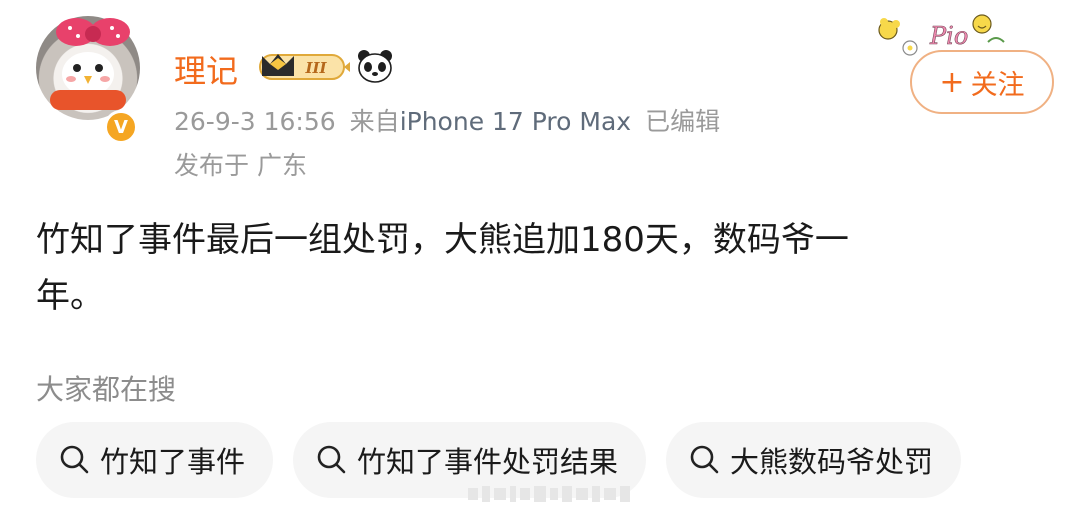  What do you see at coordinates (106, 389) in the screenshot?
I see `trending-search-title: 大家都在搜` at bounding box center [106, 389].